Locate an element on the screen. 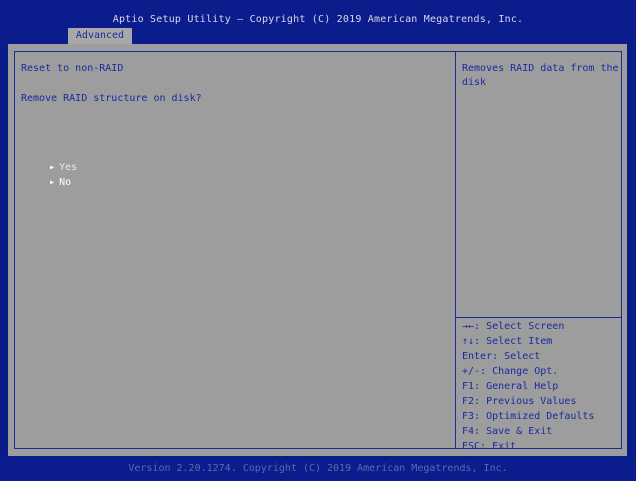 The height and width of the screenshot is (481, 636). key-hint-previous-values: F2: Previous Values is located at coordinates (519, 401).